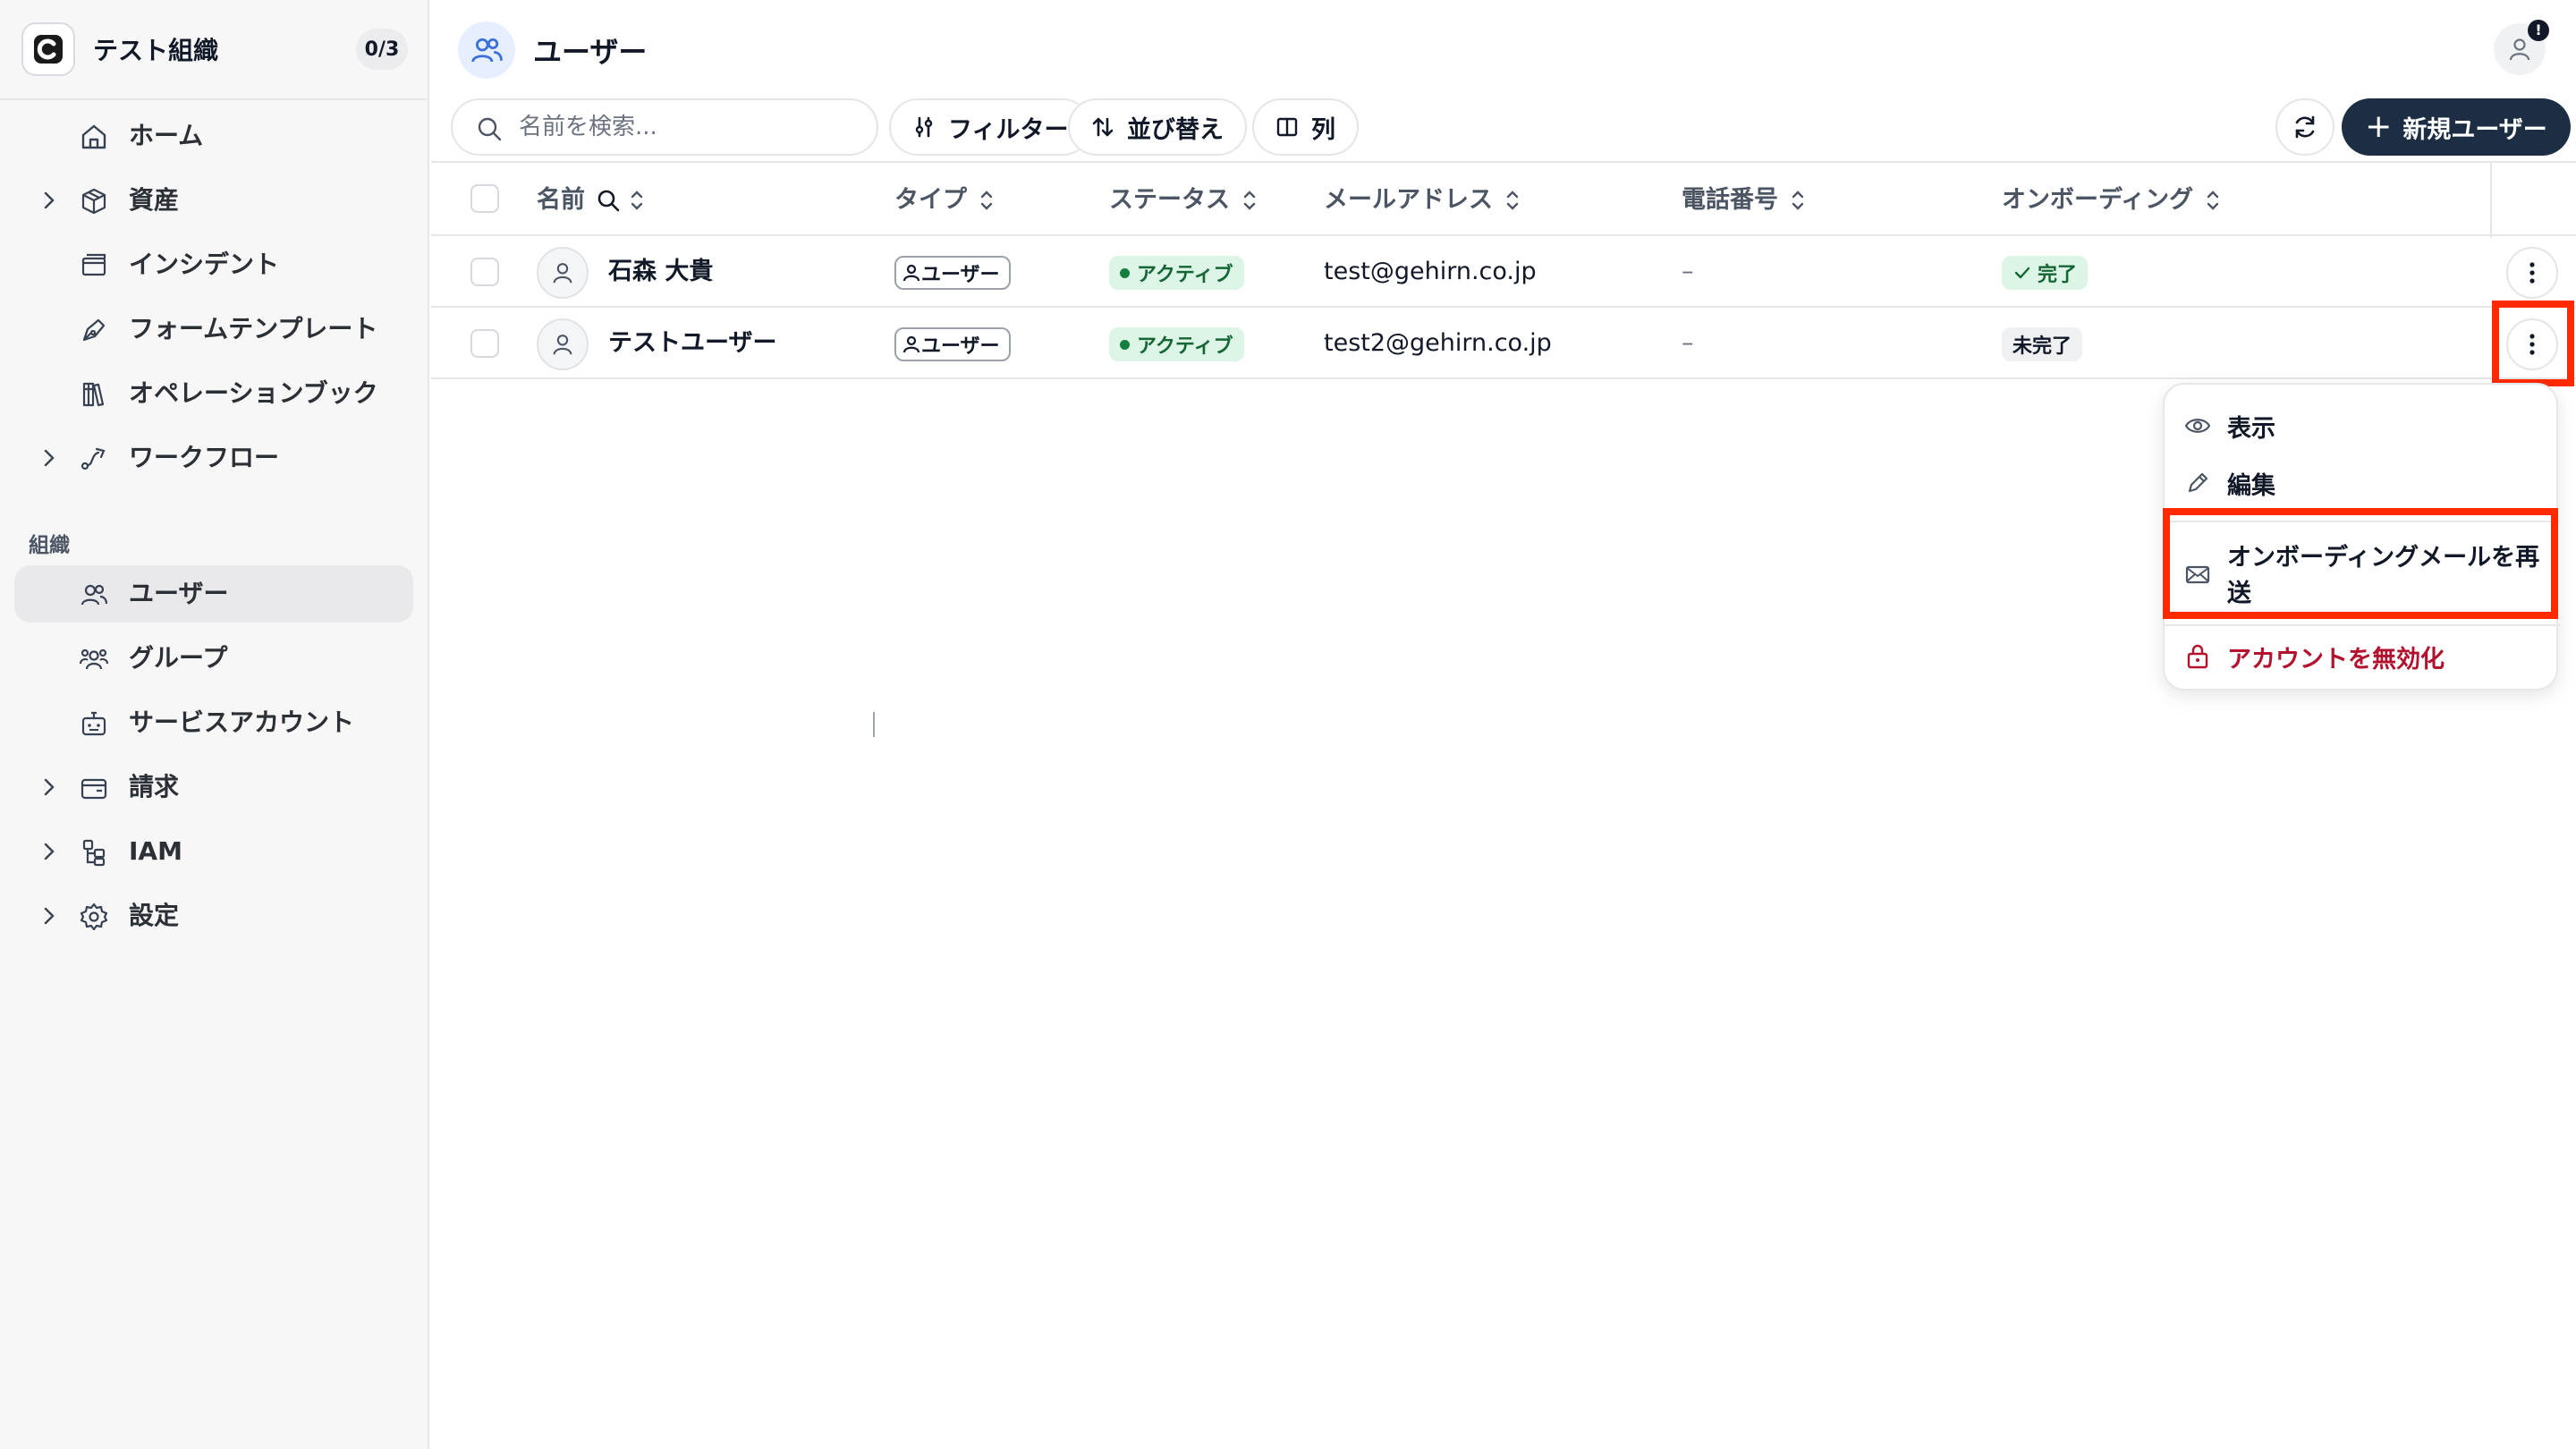 The height and width of the screenshot is (1449, 2576). I want to click on column-header-onboarding: オンボーディング, so click(2112, 200).